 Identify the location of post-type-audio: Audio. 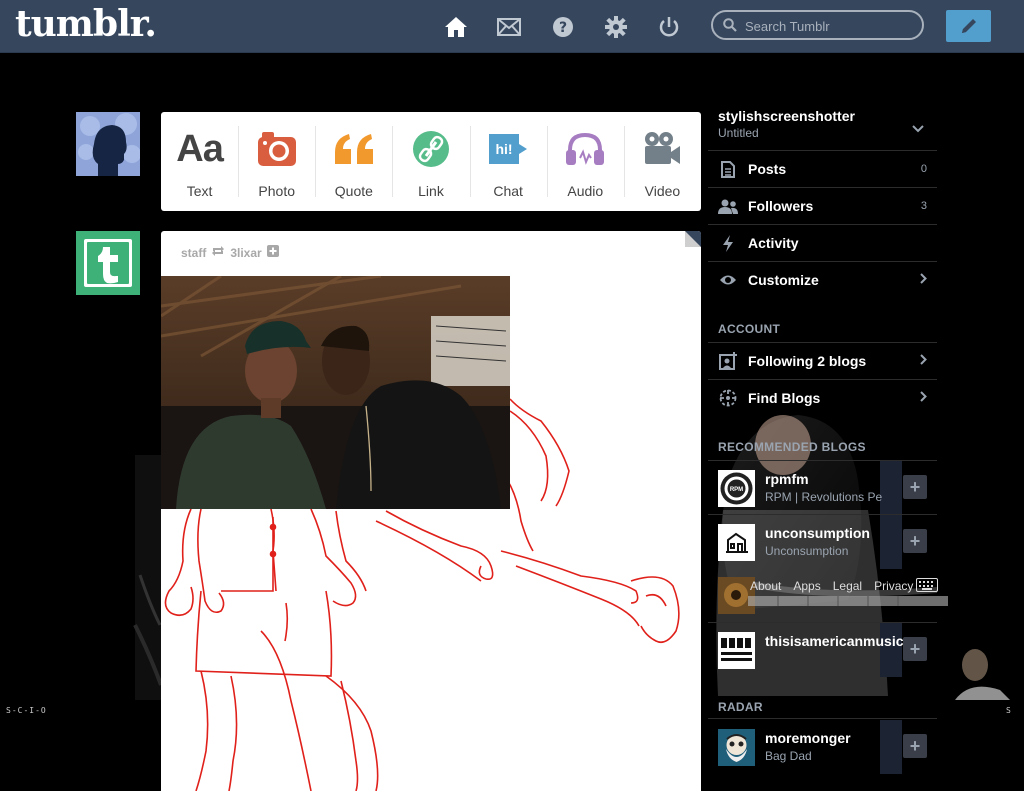
(585, 161).